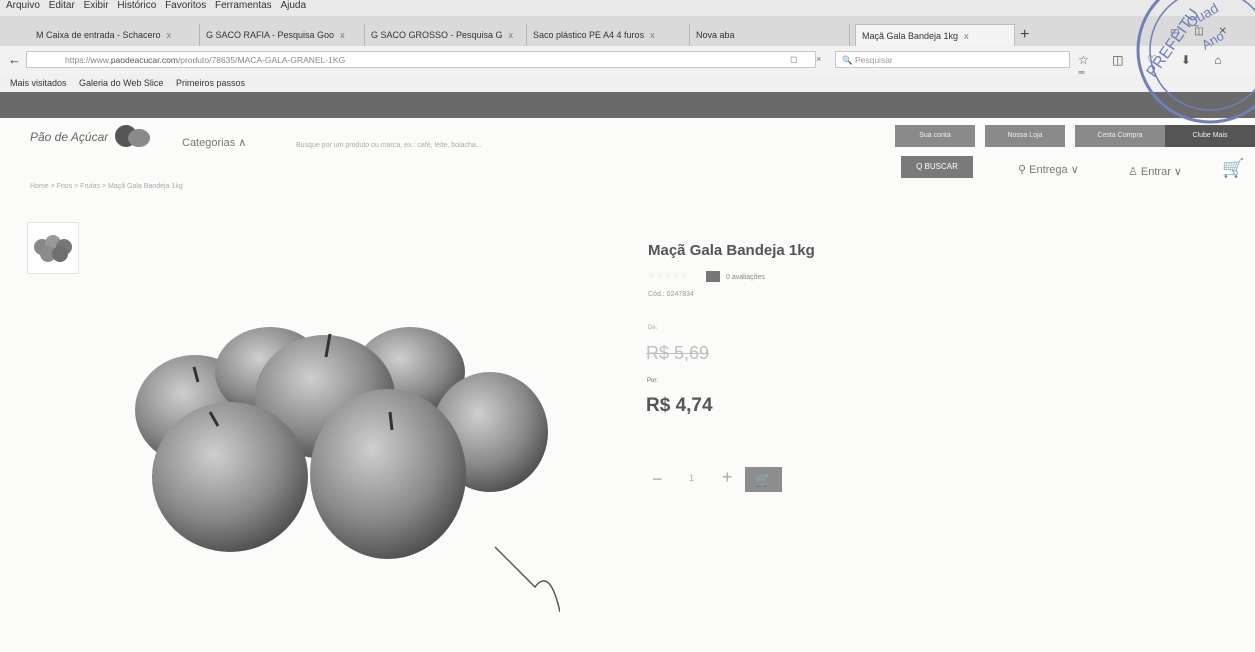  Describe the element at coordinates (653, 381) in the screenshot. I see `price-label: Por:` at that location.